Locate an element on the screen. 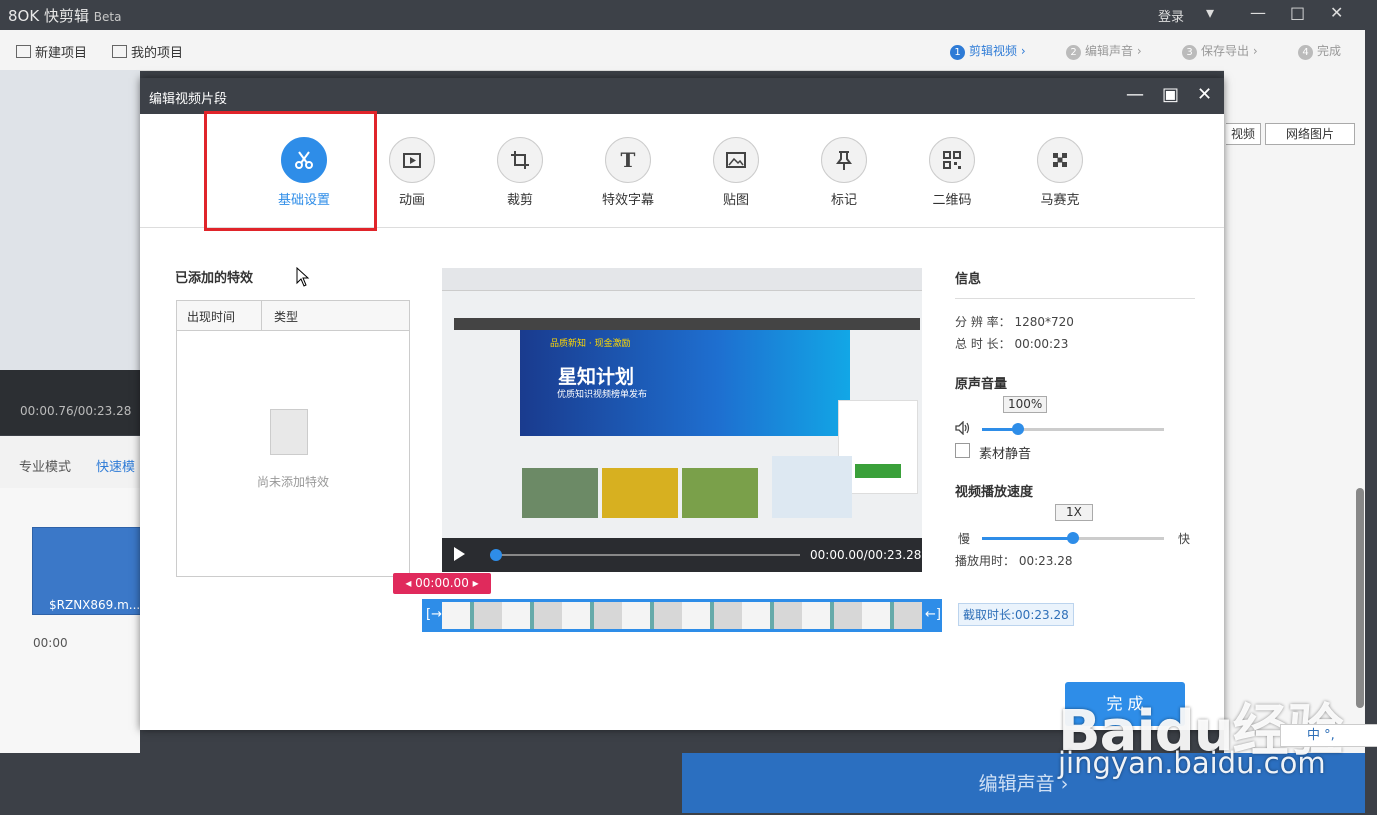 Image resolution: width=1377 pixels, height=815 pixels. speed-slow-label: 慢 is located at coordinates (964, 539).